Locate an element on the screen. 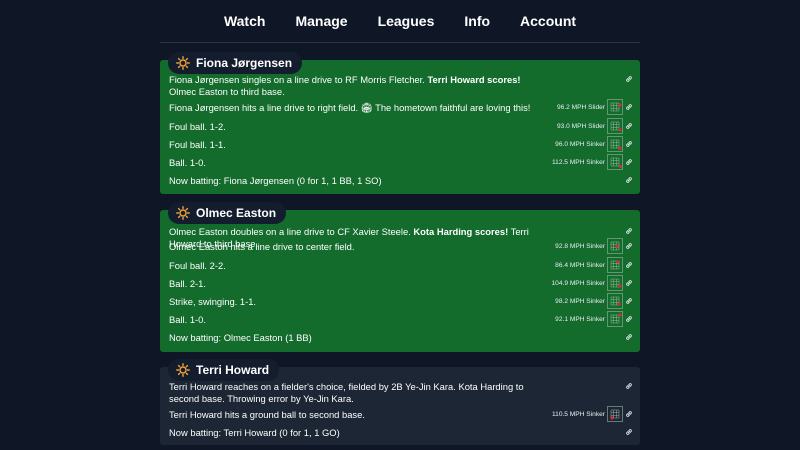 This screenshot has width=800, height=450. play-row: Strike, swinging. 1-1. 98.2 MPH Sinker is located at coordinates (401, 301).